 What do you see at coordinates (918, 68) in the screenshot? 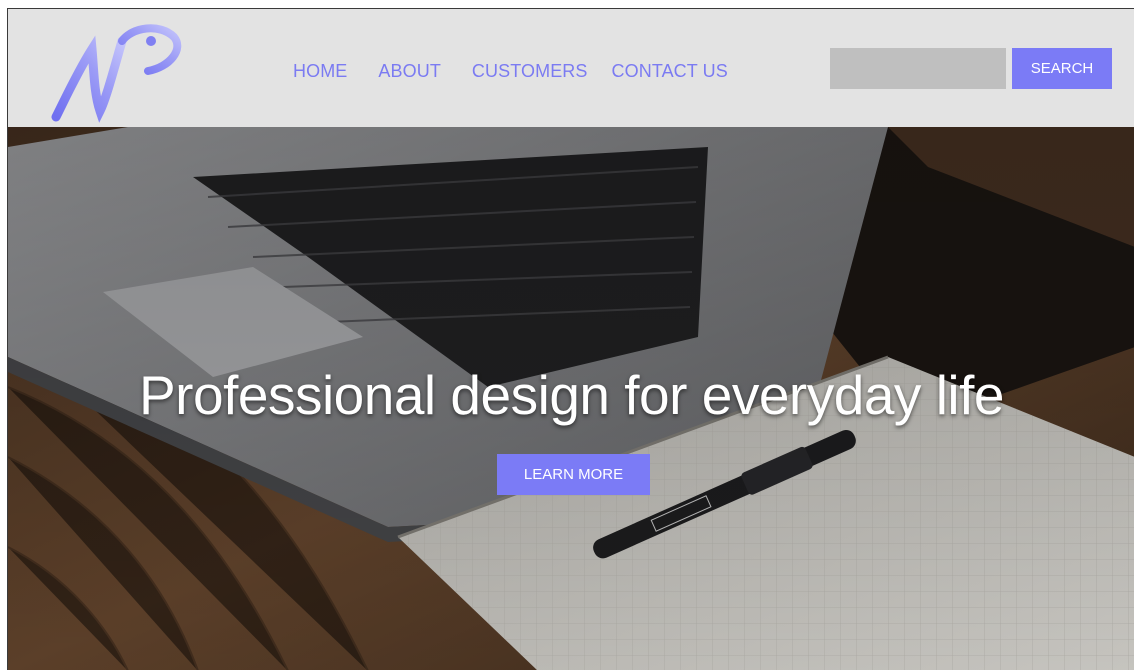
I see `search-input` at bounding box center [918, 68].